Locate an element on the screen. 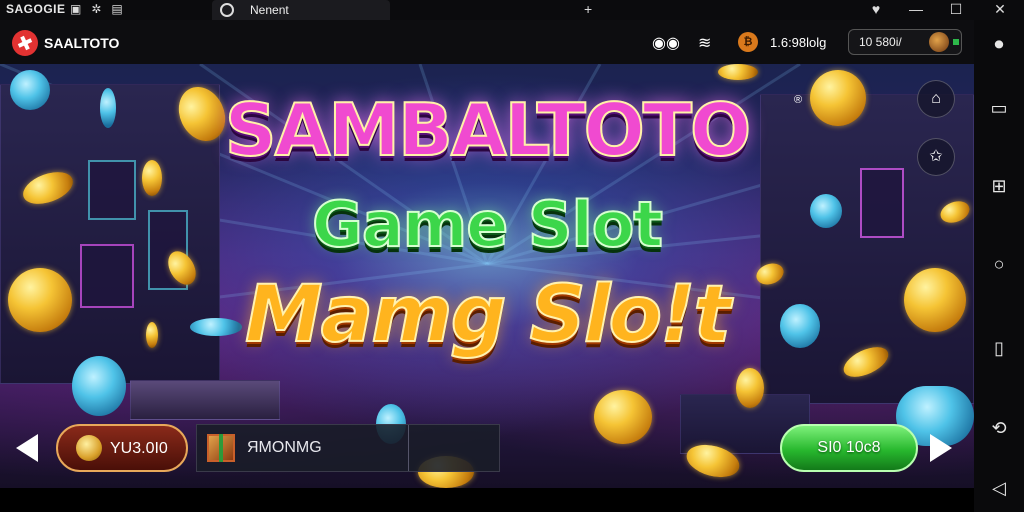 This screenshot has width=1024, height=512. settings-icon: ✲ is located at coordinates (96, 9).